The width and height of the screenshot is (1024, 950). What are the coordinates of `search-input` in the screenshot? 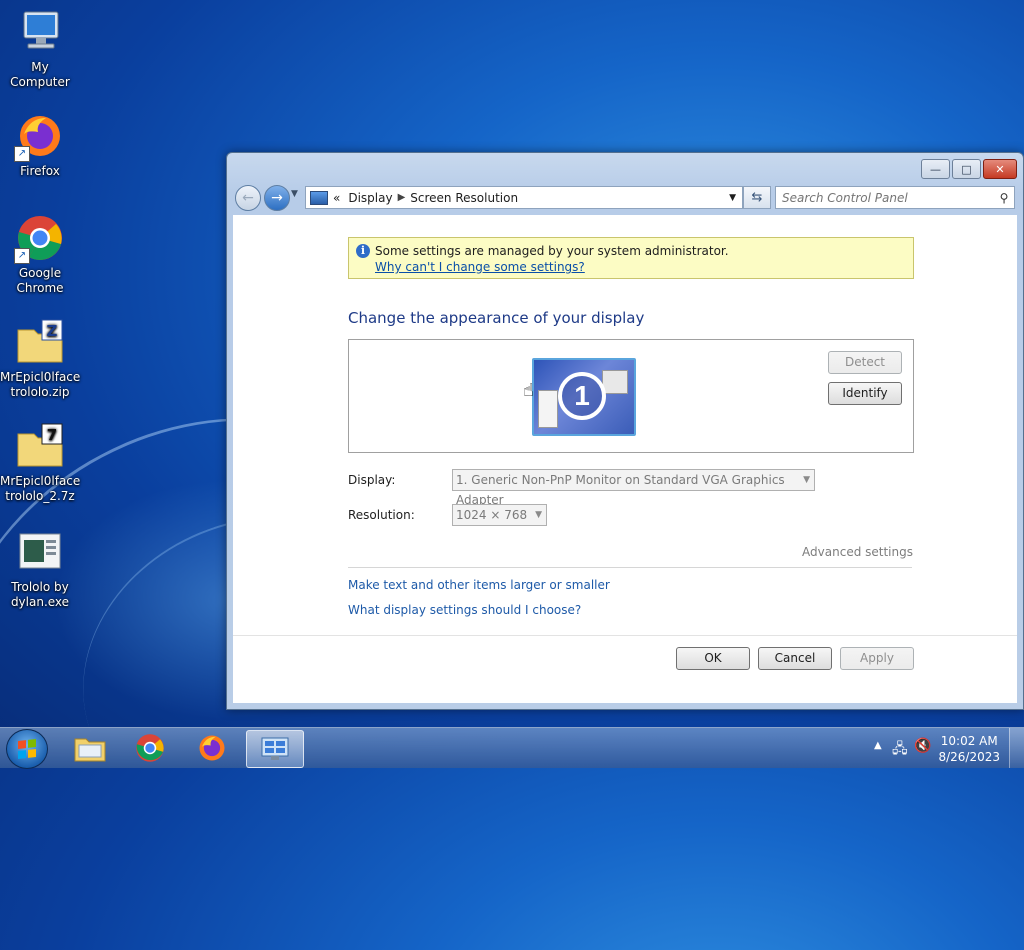 It's located at (885, 197).